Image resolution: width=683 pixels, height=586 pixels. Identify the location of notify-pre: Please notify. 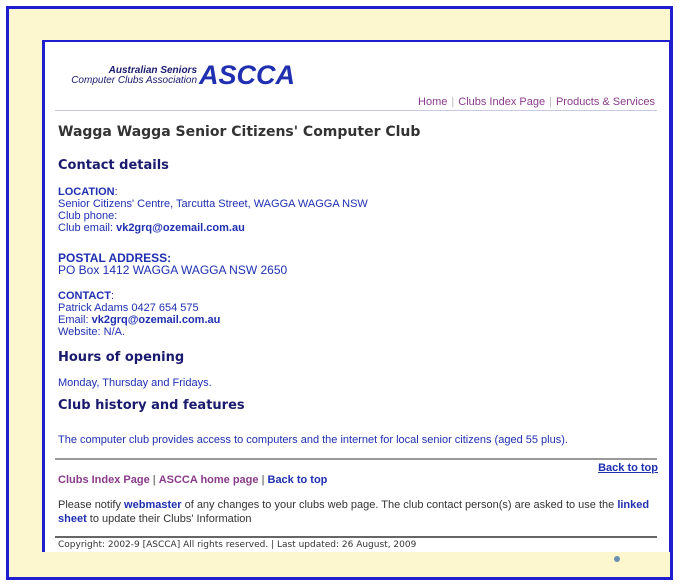
(91, 505).